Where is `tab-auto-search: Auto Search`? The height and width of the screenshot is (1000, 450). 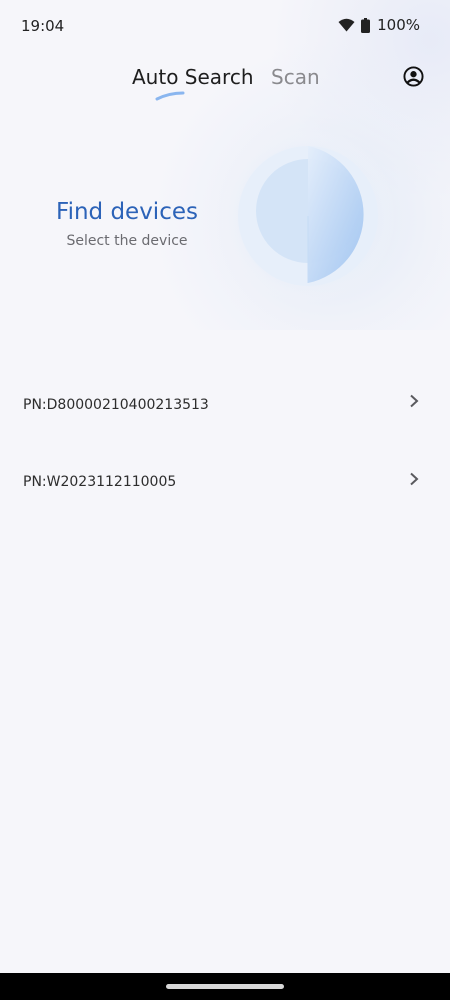 tab-auto-search: Auto Search is located at coordinates (193, 77).